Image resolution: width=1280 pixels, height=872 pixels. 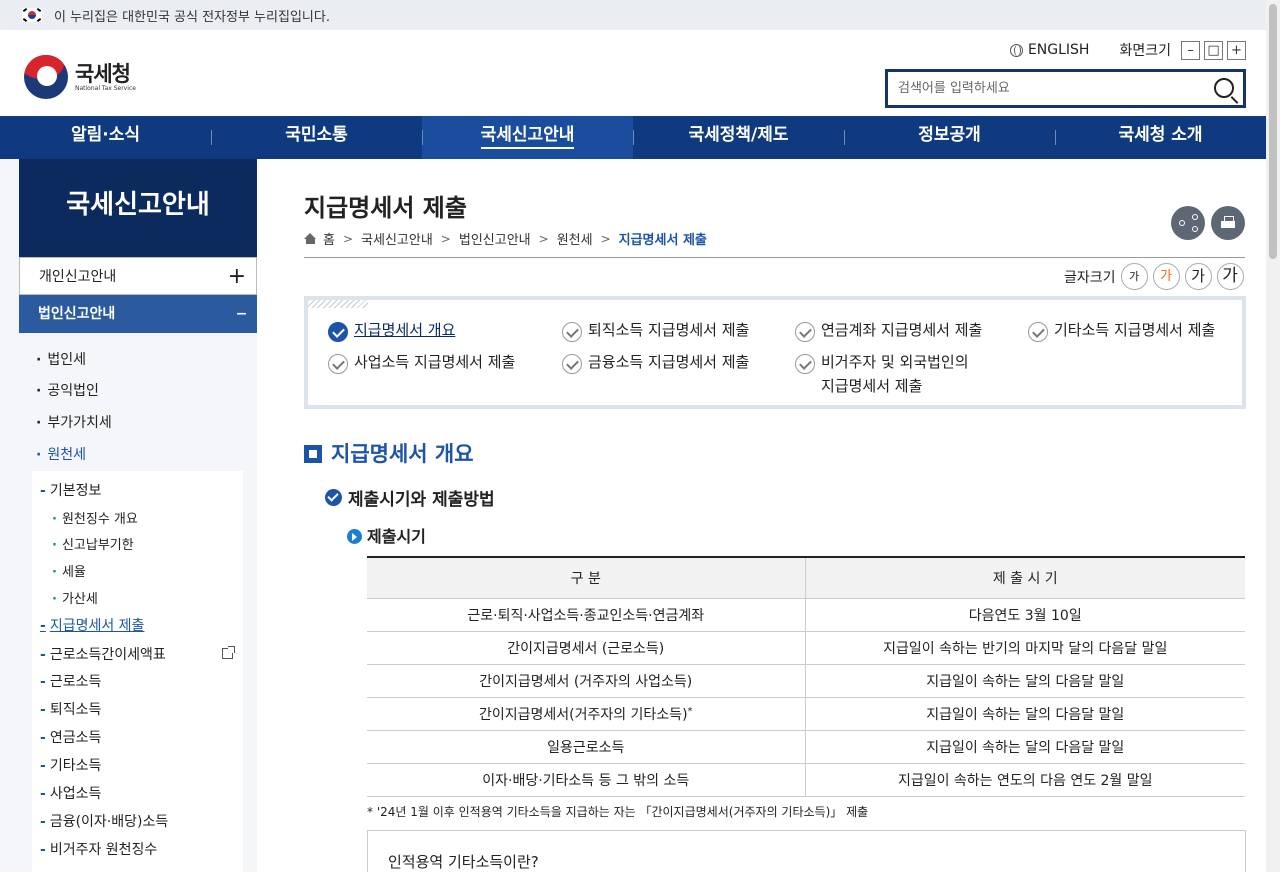 I want to click on sidebar-item-payment-statement: 지급명세서 제출, so click(x=92, y=625).